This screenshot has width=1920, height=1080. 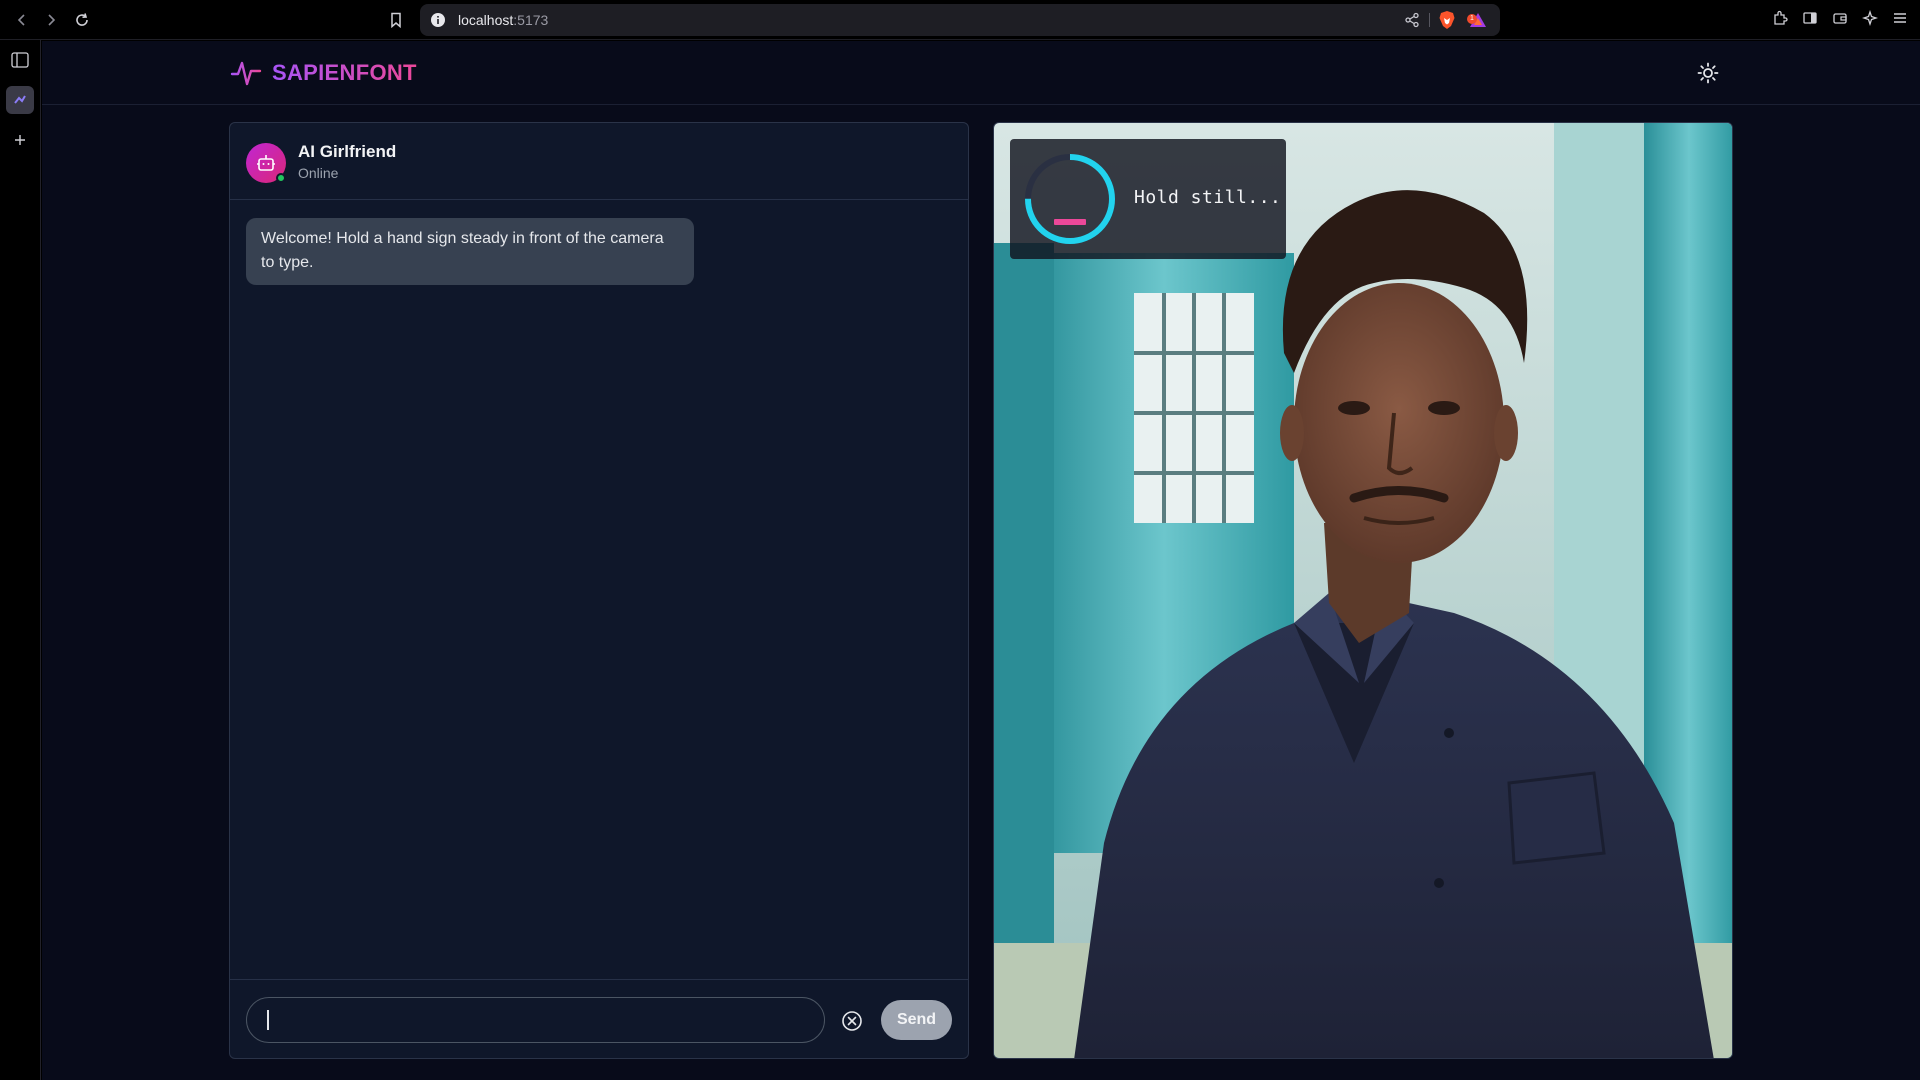 What do you see at coordinates (1810, 18) in the screenshot?
I see `sidebar-toggle-icon` at bounding box center [1810, 18].